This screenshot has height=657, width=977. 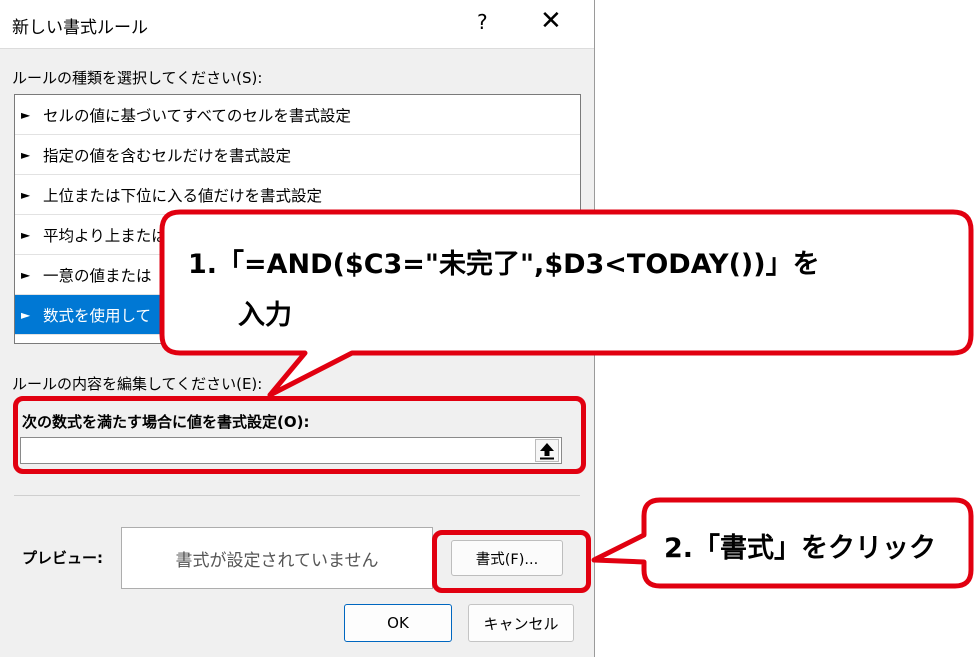 I want to click on callout-step1-line2: 入力, so click(x=265, y=315).